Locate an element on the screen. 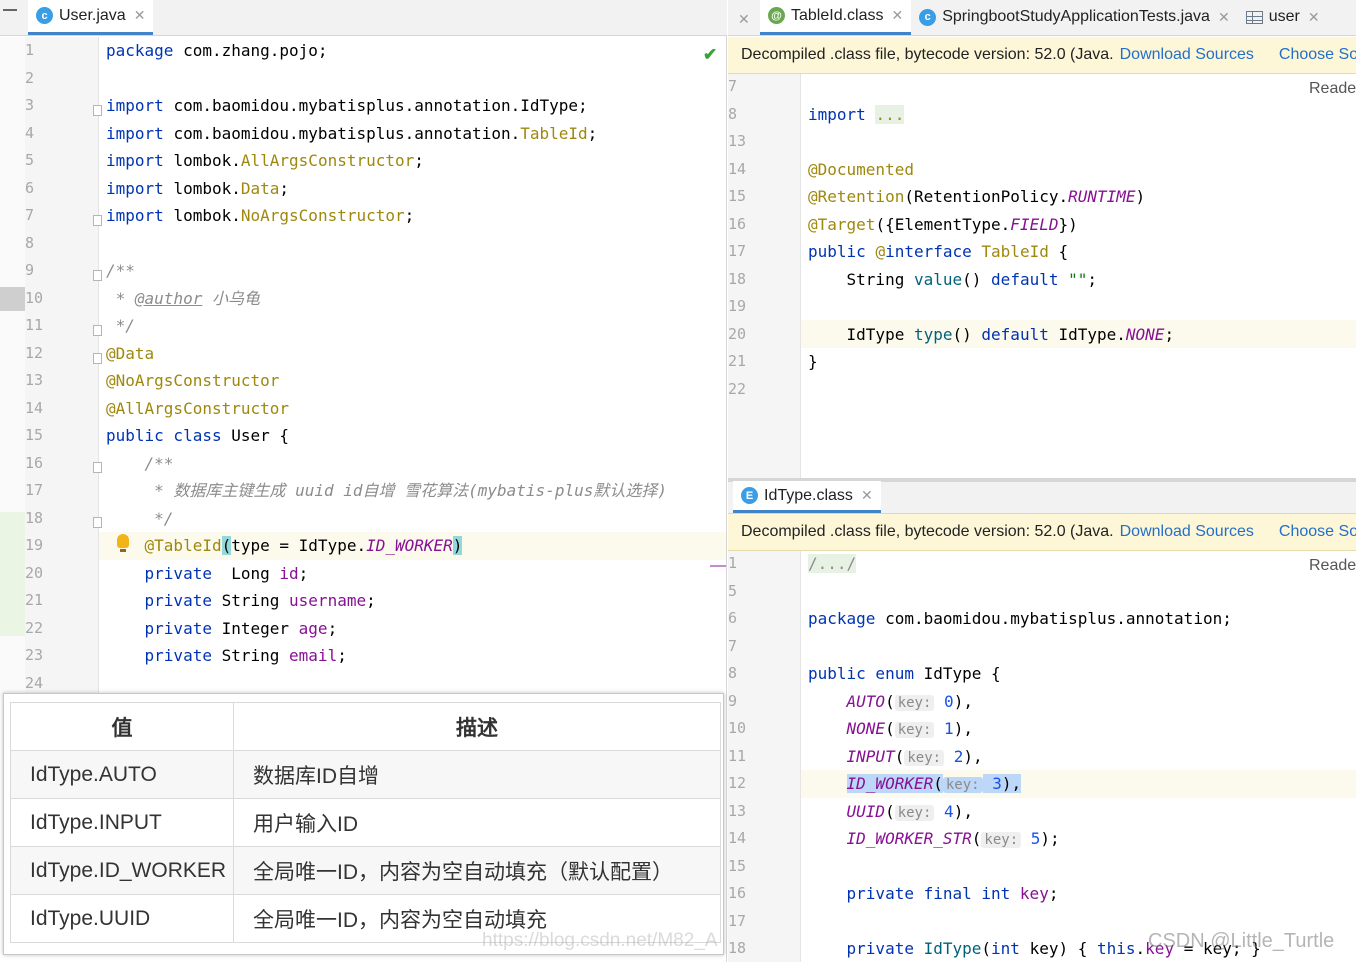 This screenshot has height=962, width=1356. code-line: UUID(key: 4), is located at coordinates (890, 813).